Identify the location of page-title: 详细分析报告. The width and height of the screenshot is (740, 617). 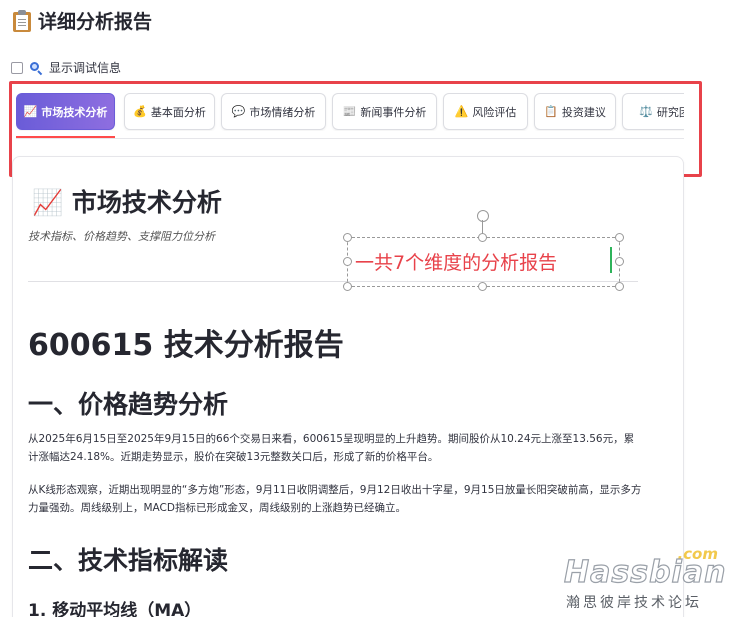
(95, 22).